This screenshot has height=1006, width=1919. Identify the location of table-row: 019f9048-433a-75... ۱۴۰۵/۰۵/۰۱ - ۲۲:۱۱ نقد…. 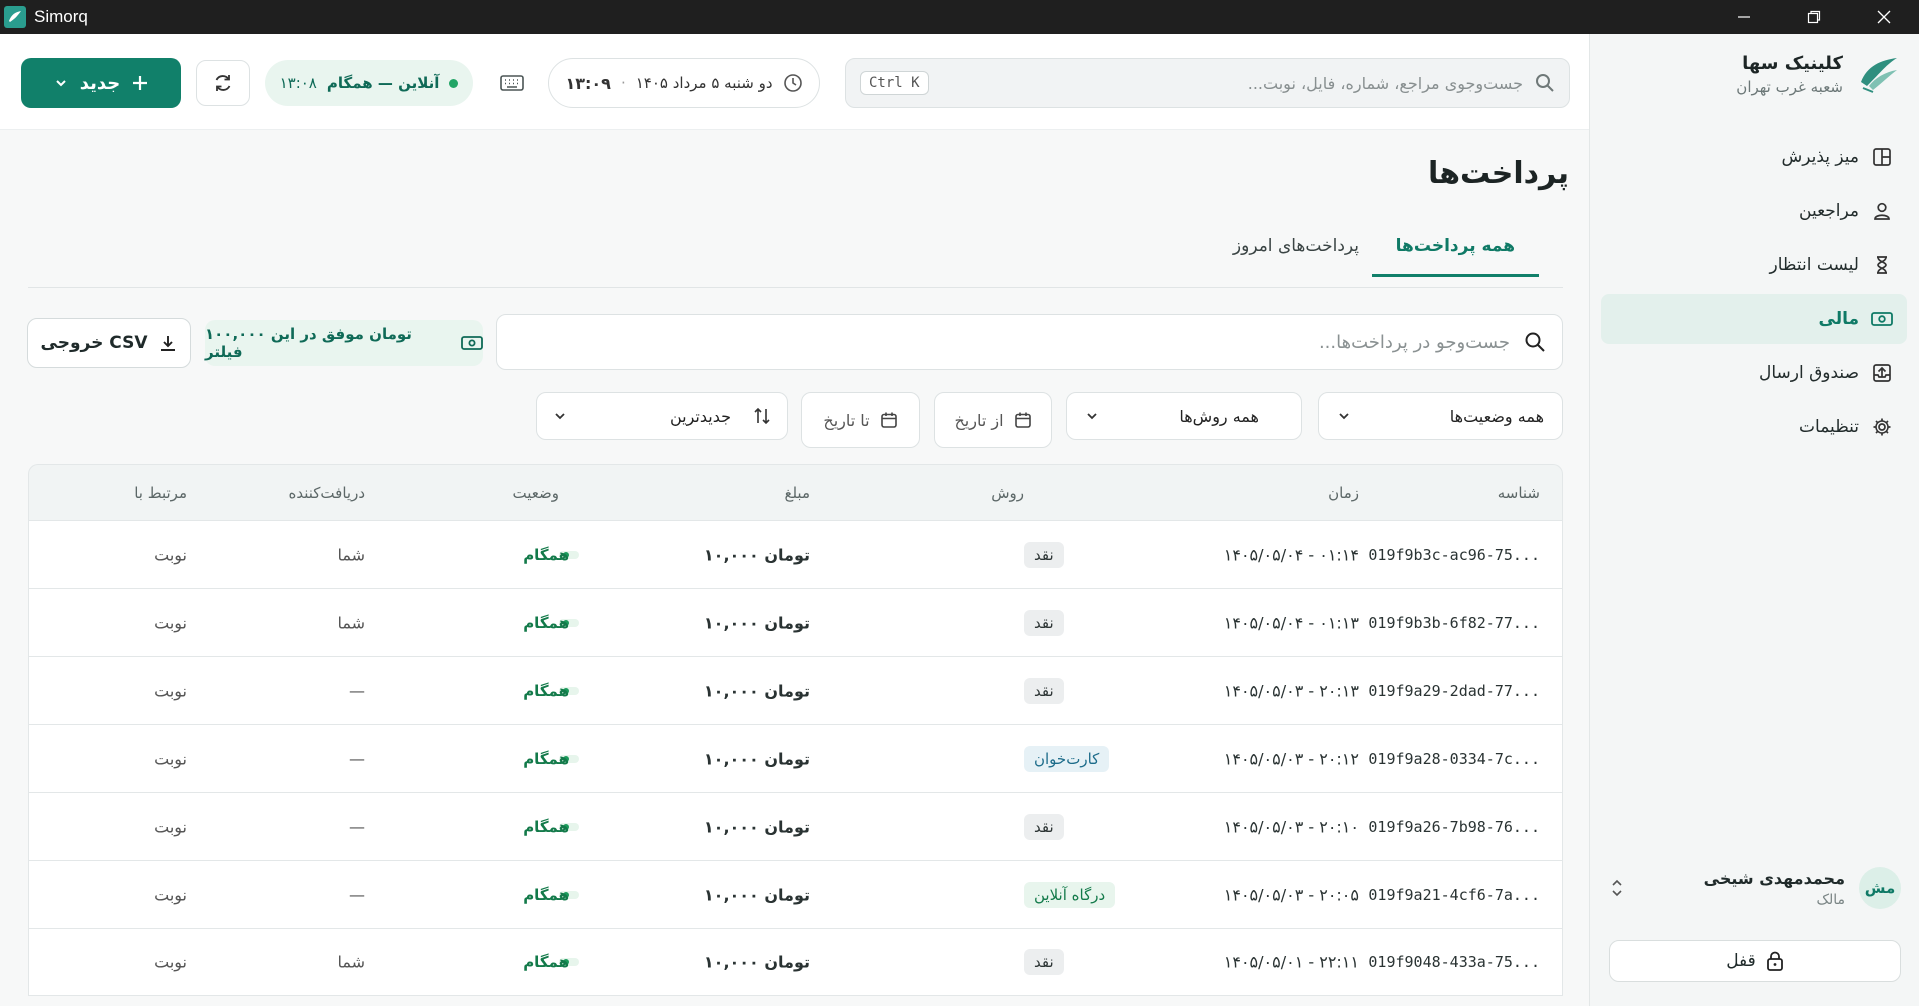
(795, 962).